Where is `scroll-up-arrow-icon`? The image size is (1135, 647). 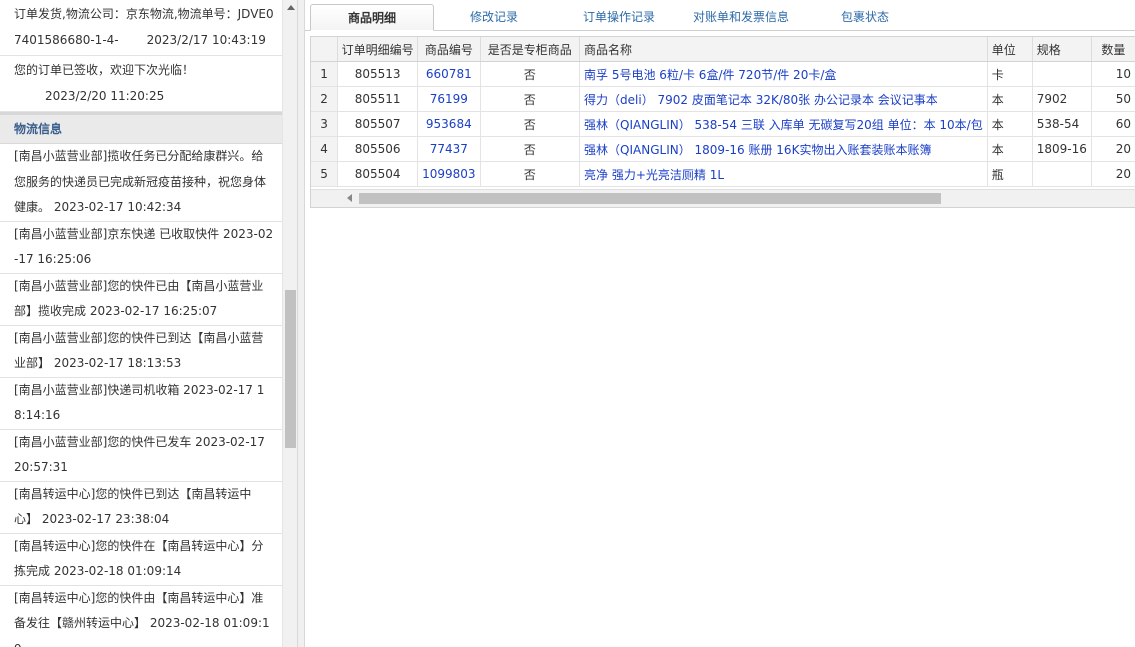
scroll-up-arrow-icon is located at coordinates (291, 7).